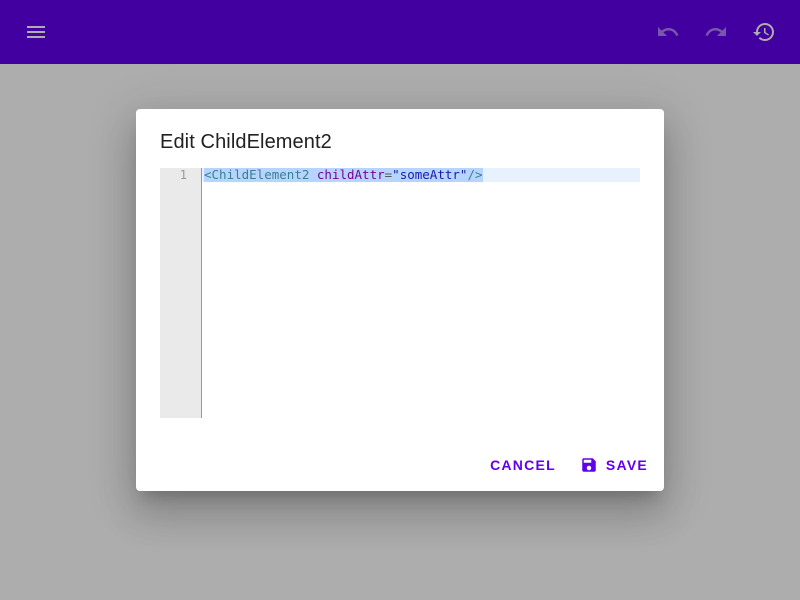 The image size is (800, 600). Describe the element at coordinates (475, 174) in the screenshot. I see `code-token-close-bracket: />` at that location.